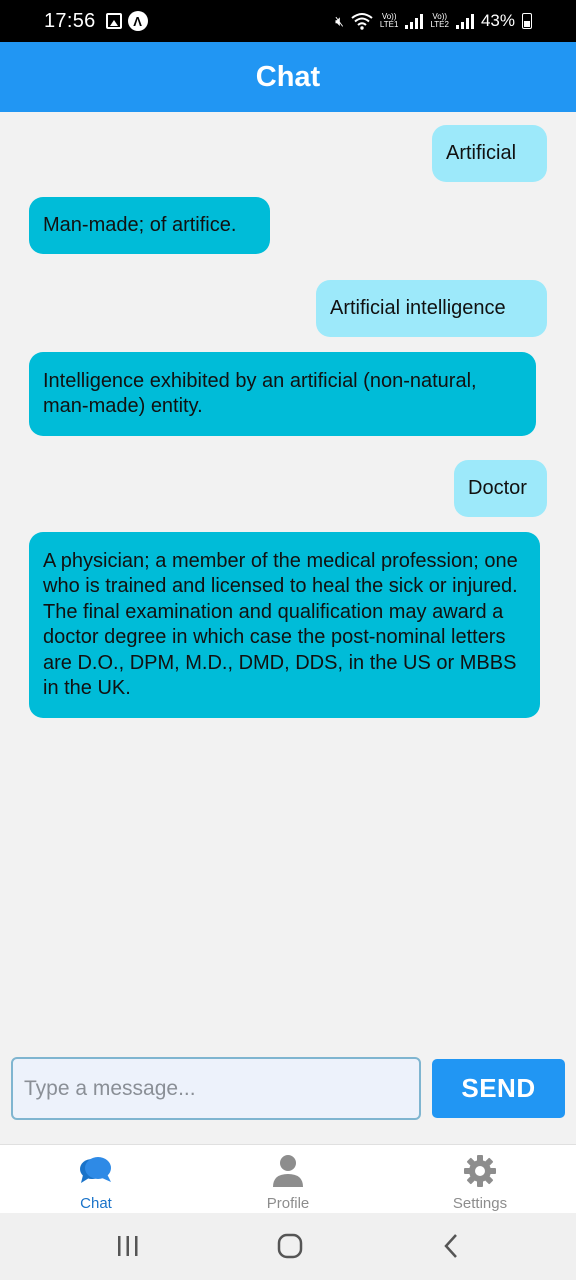 Image resolution: width=576 pixels, height=1280 pixels. I want to click on message-input, so click(216, 1088).